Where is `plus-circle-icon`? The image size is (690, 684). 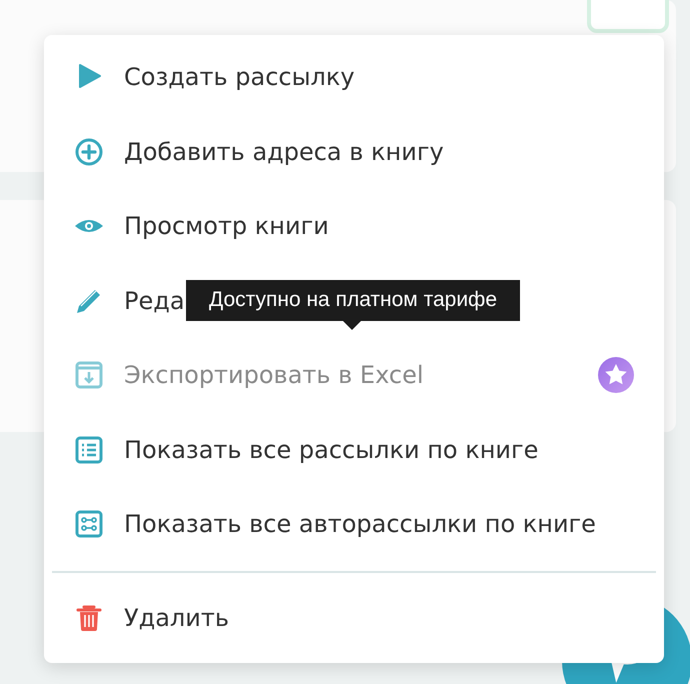 plus-circle-icon is located at coordinates (89, 151).